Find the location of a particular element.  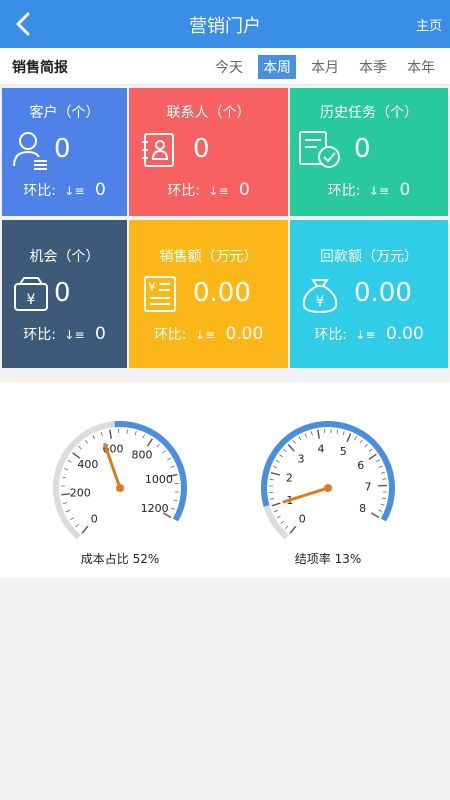

opportunity-icon: ¥ is located at coordinates (31, 294).